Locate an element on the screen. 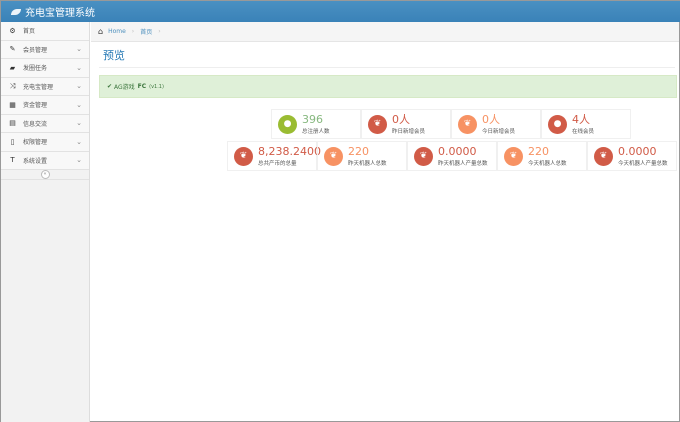 The height and width of the screenshot is (422, 680). stat-value: 4人 is located at coordinates (581, 119).